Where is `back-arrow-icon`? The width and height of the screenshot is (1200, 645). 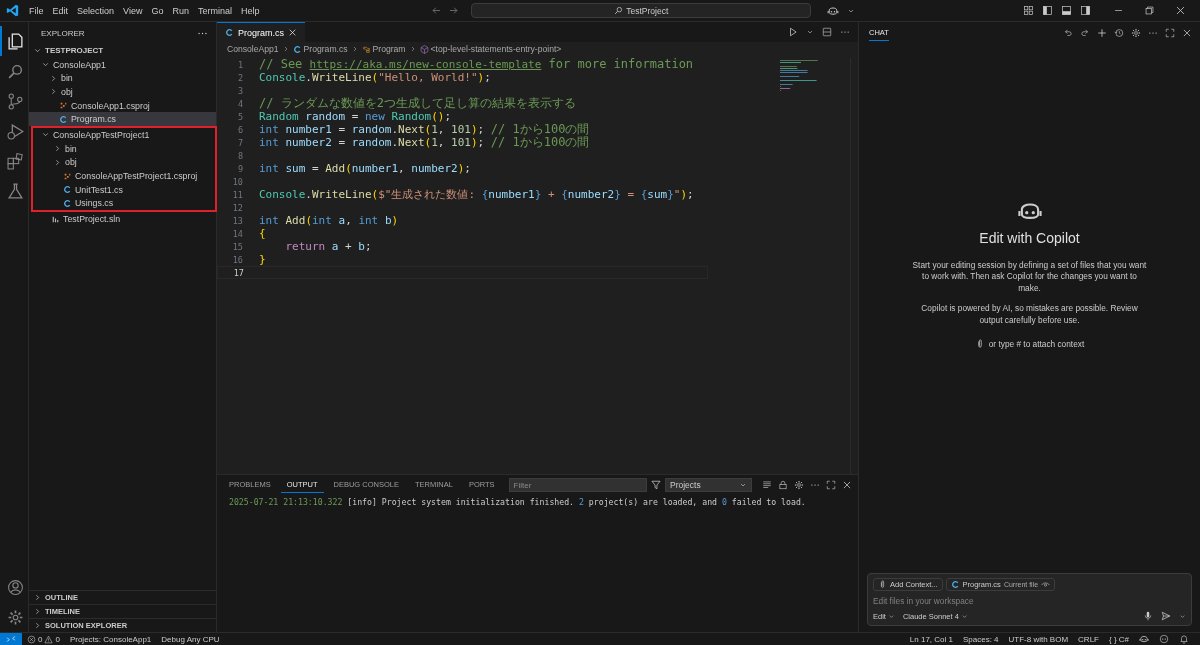
back-arrow-icon is located at coordinates (437, 10).